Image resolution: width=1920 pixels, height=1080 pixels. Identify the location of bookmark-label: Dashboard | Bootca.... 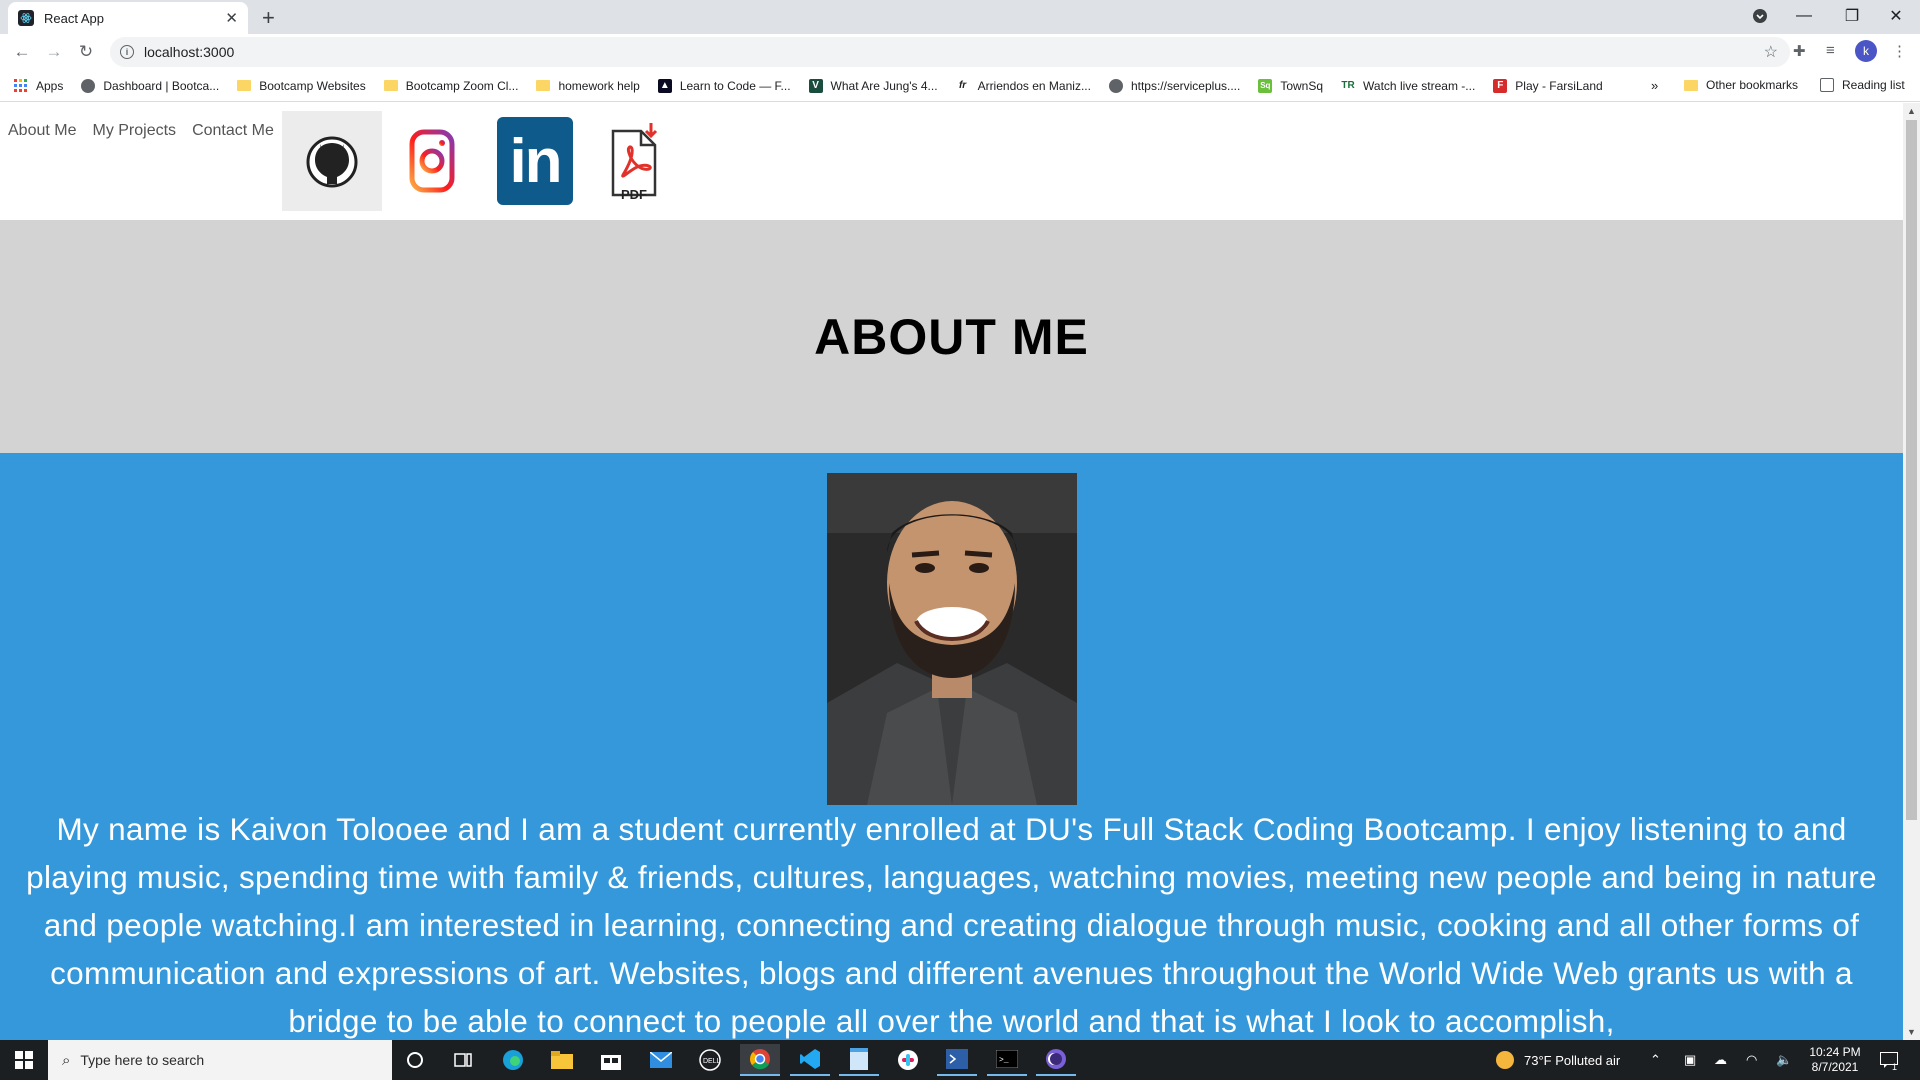
(161, 85).